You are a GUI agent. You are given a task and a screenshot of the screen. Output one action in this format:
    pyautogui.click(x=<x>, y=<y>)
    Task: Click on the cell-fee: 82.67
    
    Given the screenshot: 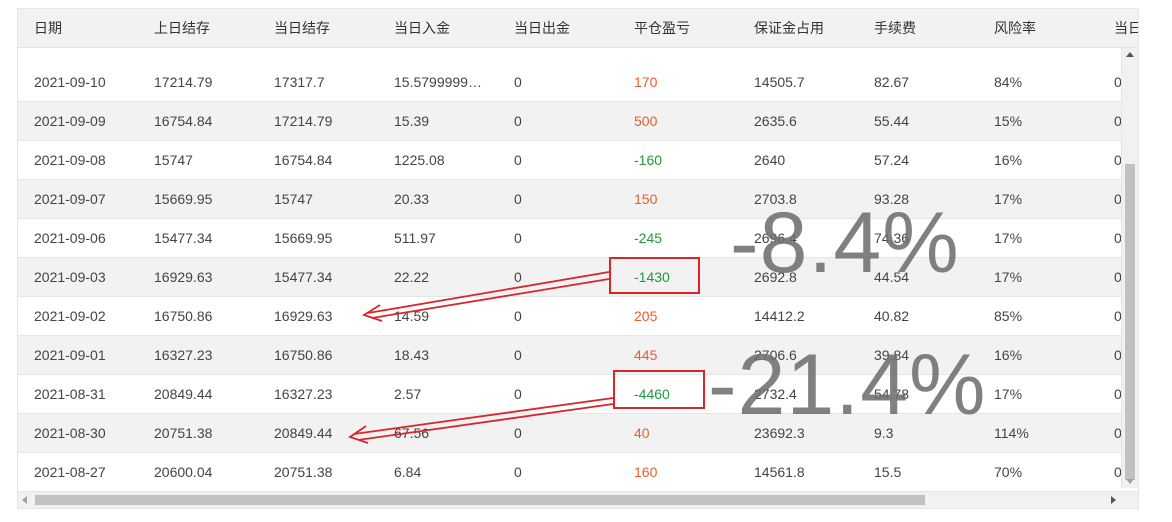 What is the action you would take?
    pyautogui.click(x=892, y=82)
    